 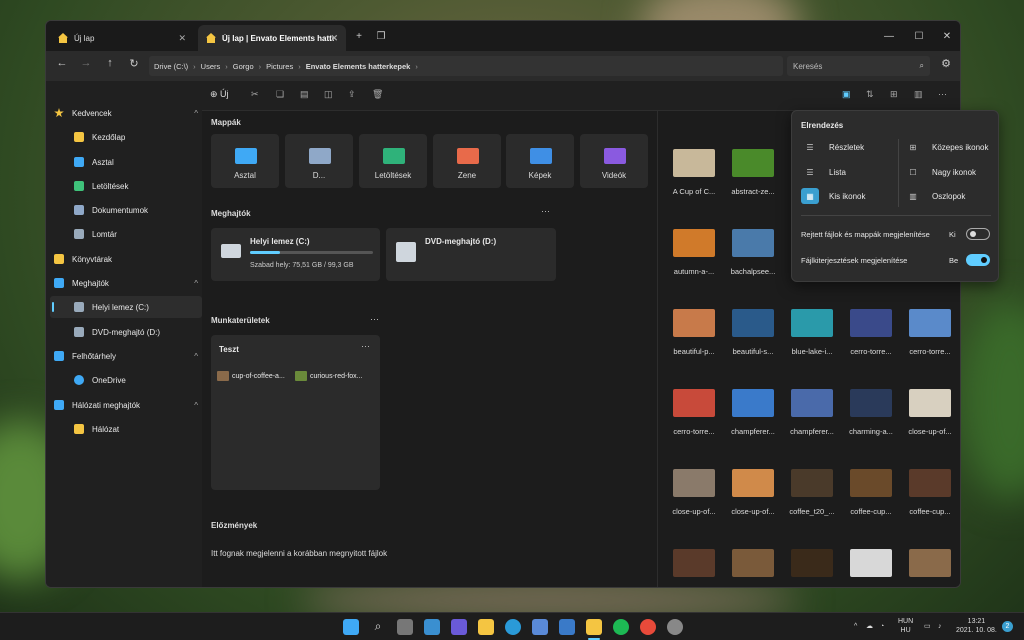 I want to click on sidebar-item-local-disk: Helyi lemez (C:), so click(x=126, y=307).